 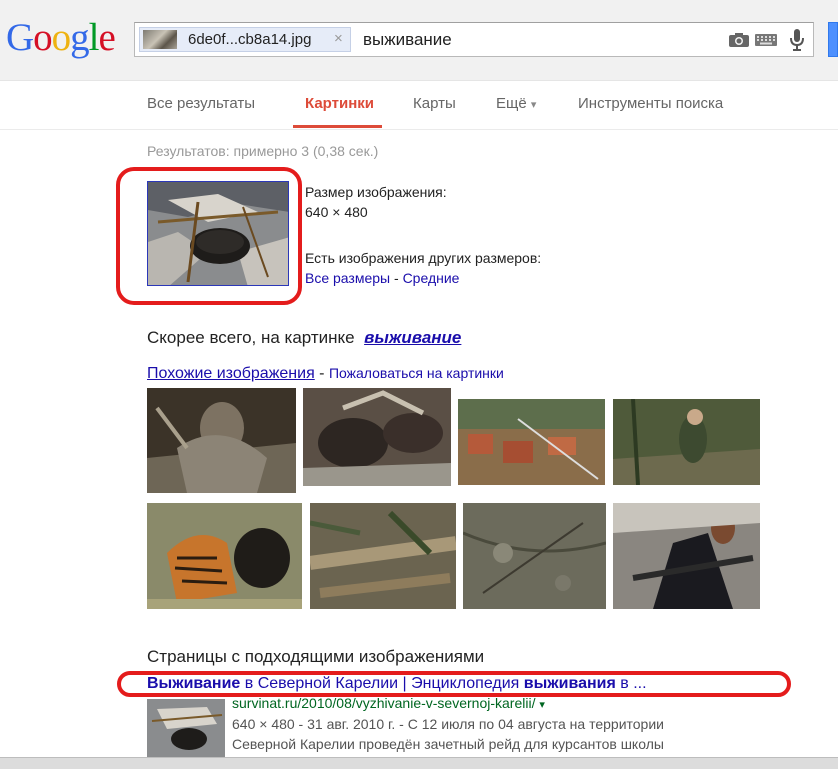 What do you see at coordinates (160, 39) in the screenshot?
I see `chip-thumbnail` at bounding box center [160, 39].